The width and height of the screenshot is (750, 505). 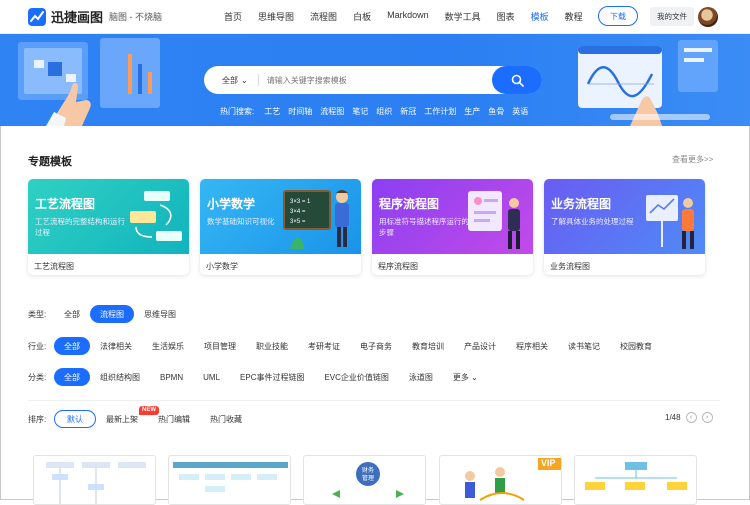 What do you see at coordinates (276, 16) in the screenshot?
I see `menu-item-mindmap: 思维导图` at bounding box center [276, 16].